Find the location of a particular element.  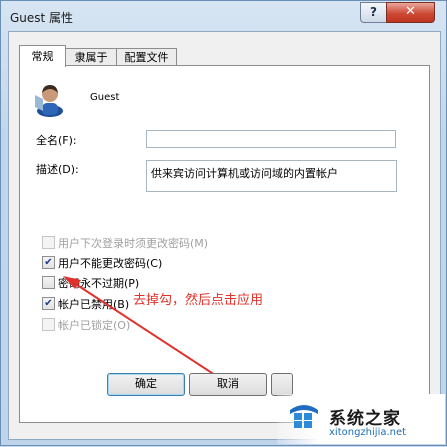

ok-button: 确定 is located at coordinates (146, 384).